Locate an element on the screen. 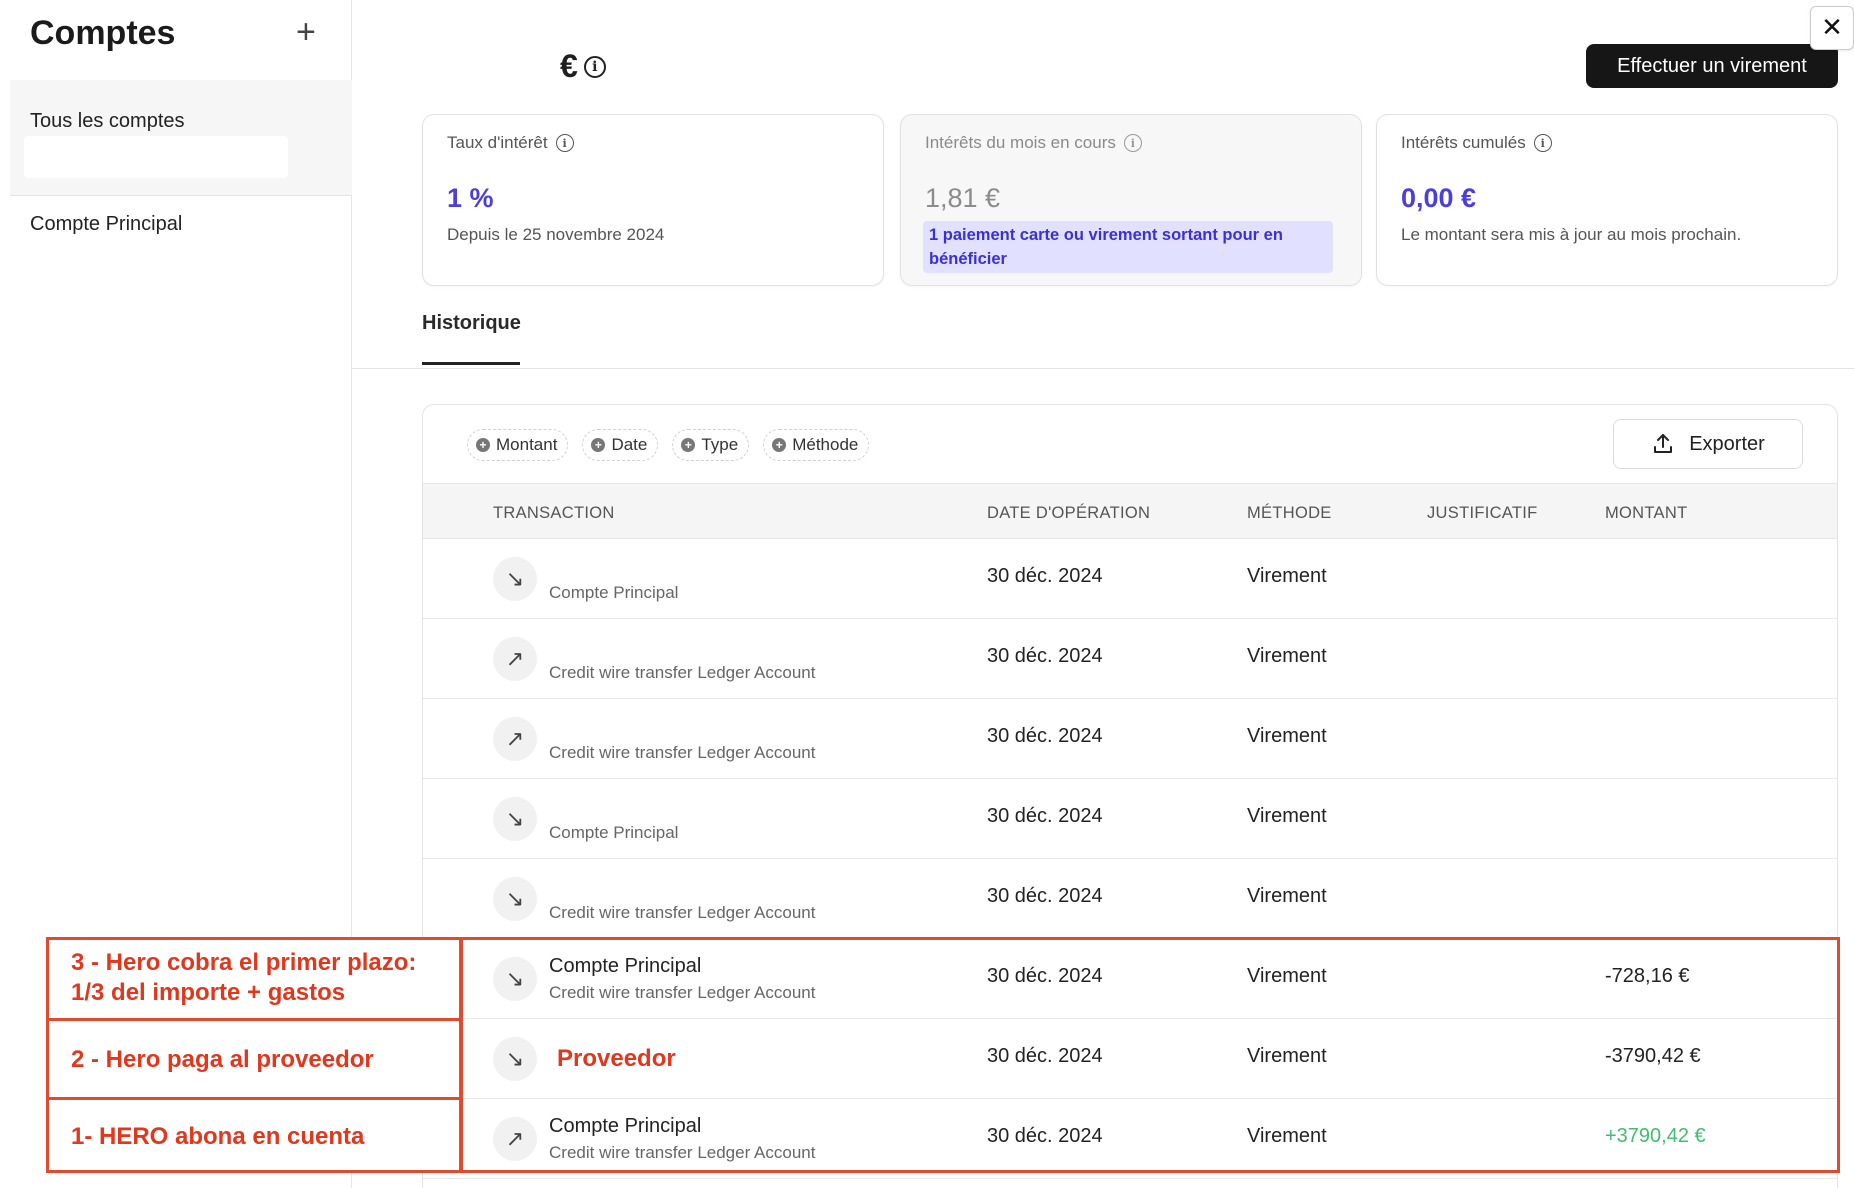 This screenshot has height=1188, width=1854. interest-rate-since: Depuis le 25 novembre 2024 is located at coordinates (556, 234).